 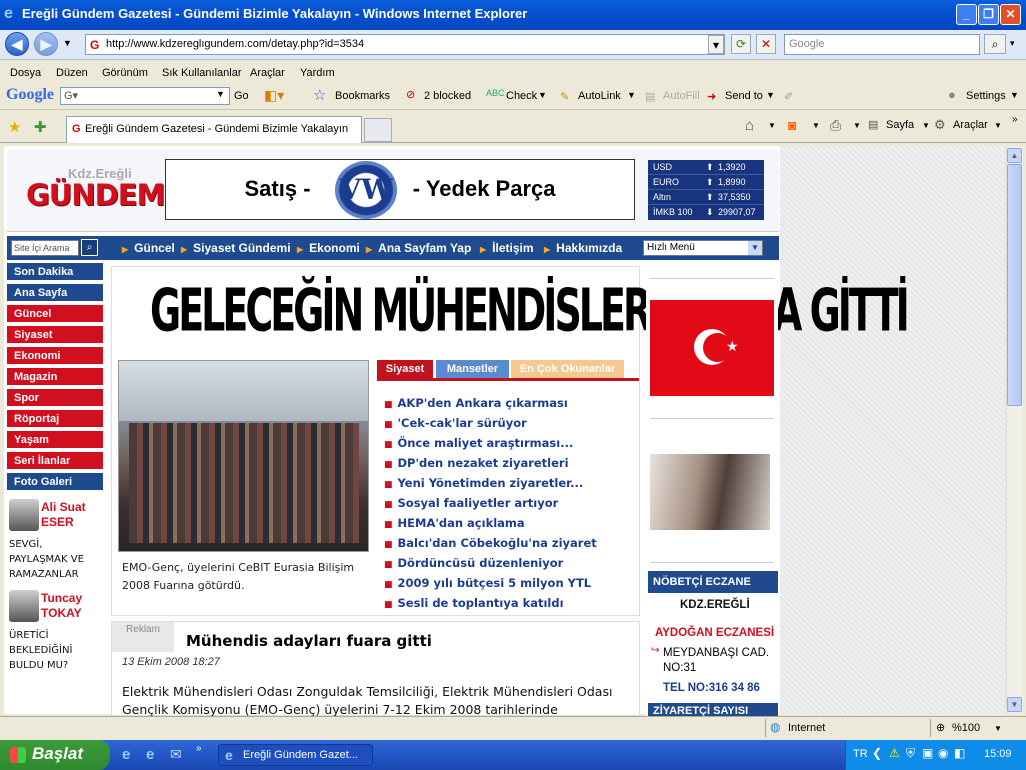 What do you see at coordinates (894, 753) in the screenshot?
I see `tray-warning-icon: ⚠` at bounding box center [894, 753].